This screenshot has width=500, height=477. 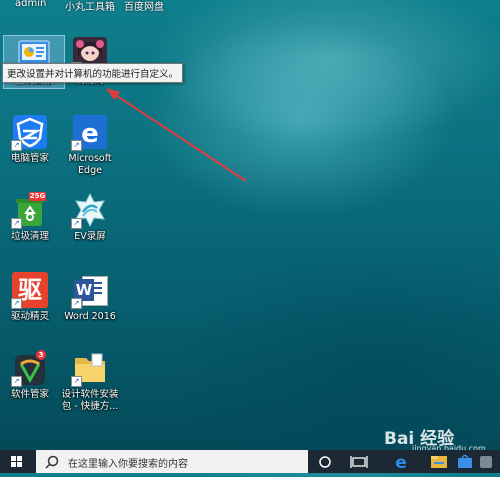 I want to click on desktop-icon-label: 垃圾清理, so click(x=29, y=236).